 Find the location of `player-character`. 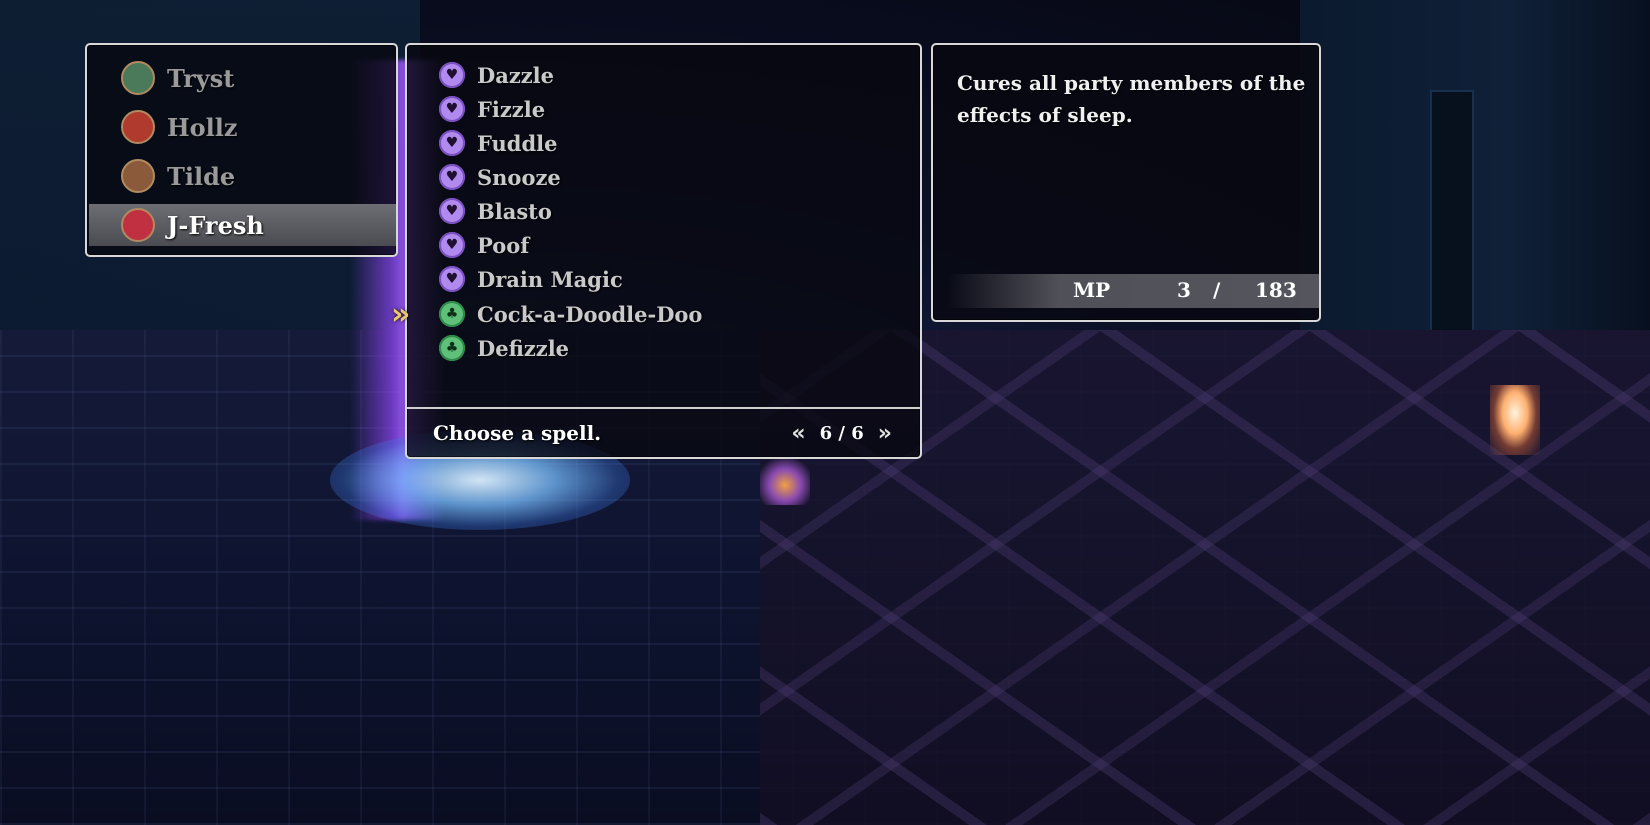

player-character is located at coordinates (785, 480).